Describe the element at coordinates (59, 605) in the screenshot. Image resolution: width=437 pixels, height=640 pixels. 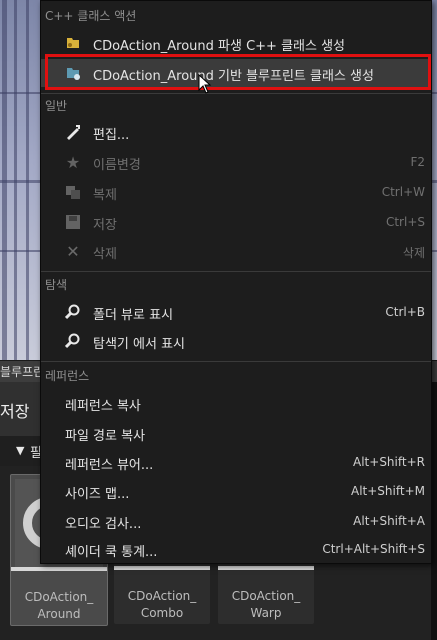
I see `asset-name: CDoAction_ Around` at that location.